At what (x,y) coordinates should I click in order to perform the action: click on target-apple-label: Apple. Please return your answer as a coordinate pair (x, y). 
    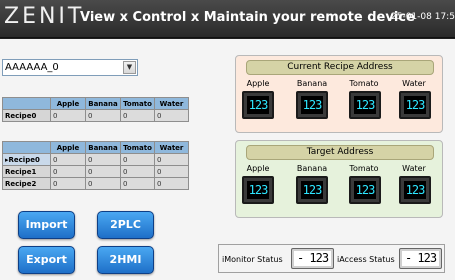
    Looking at the image, I should click on (258, 168).